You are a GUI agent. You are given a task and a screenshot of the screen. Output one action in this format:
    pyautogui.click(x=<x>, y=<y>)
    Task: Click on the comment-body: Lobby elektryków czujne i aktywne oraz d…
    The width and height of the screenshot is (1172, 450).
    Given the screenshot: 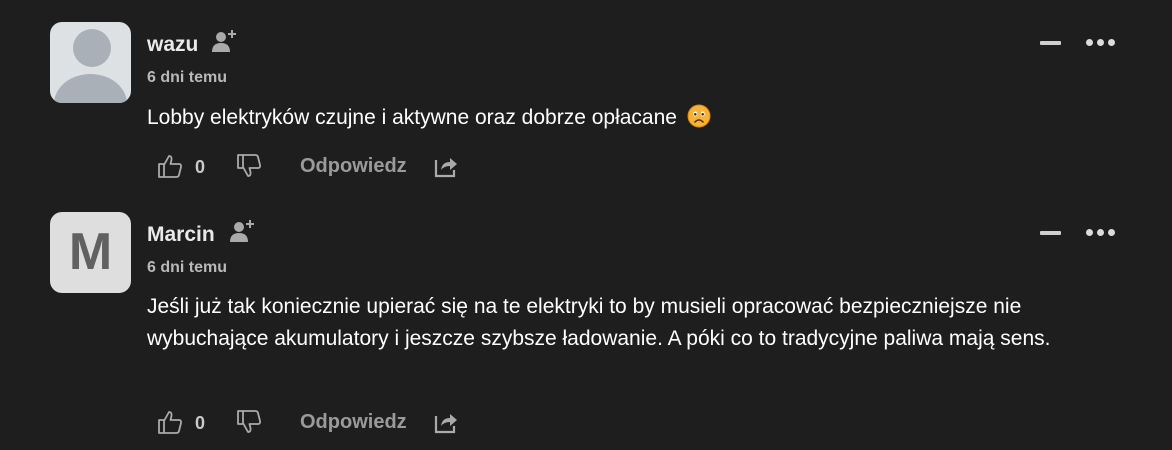 What is the action you would take?
    pyautogui.click(x=412, y=117)
    